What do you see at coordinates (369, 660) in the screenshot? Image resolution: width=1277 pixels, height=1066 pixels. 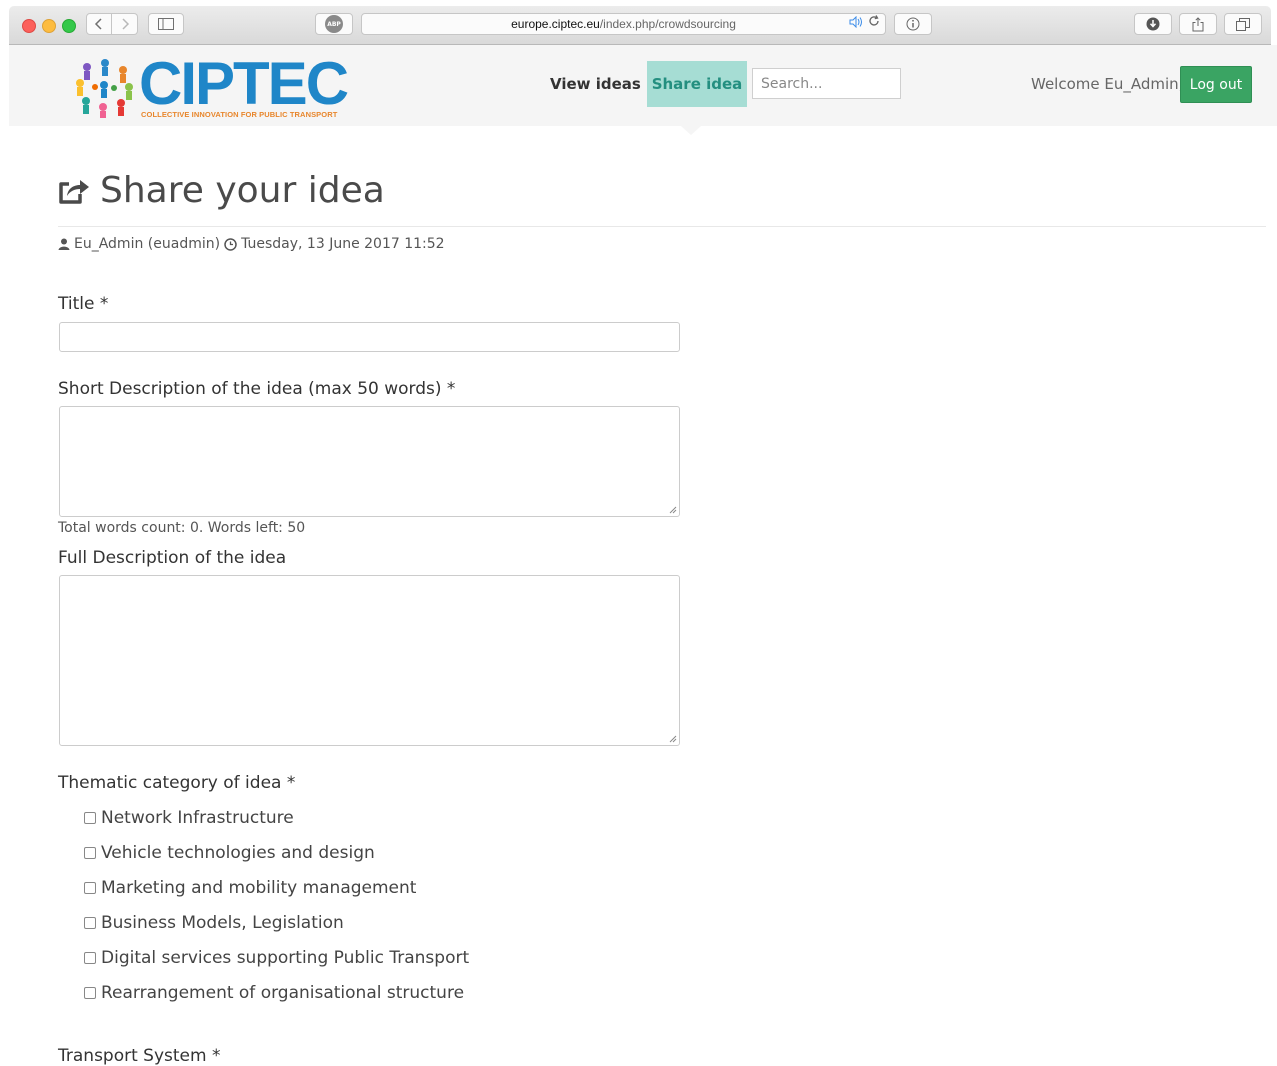 I see `full-description-textarea` at bounding box center [369, 660].